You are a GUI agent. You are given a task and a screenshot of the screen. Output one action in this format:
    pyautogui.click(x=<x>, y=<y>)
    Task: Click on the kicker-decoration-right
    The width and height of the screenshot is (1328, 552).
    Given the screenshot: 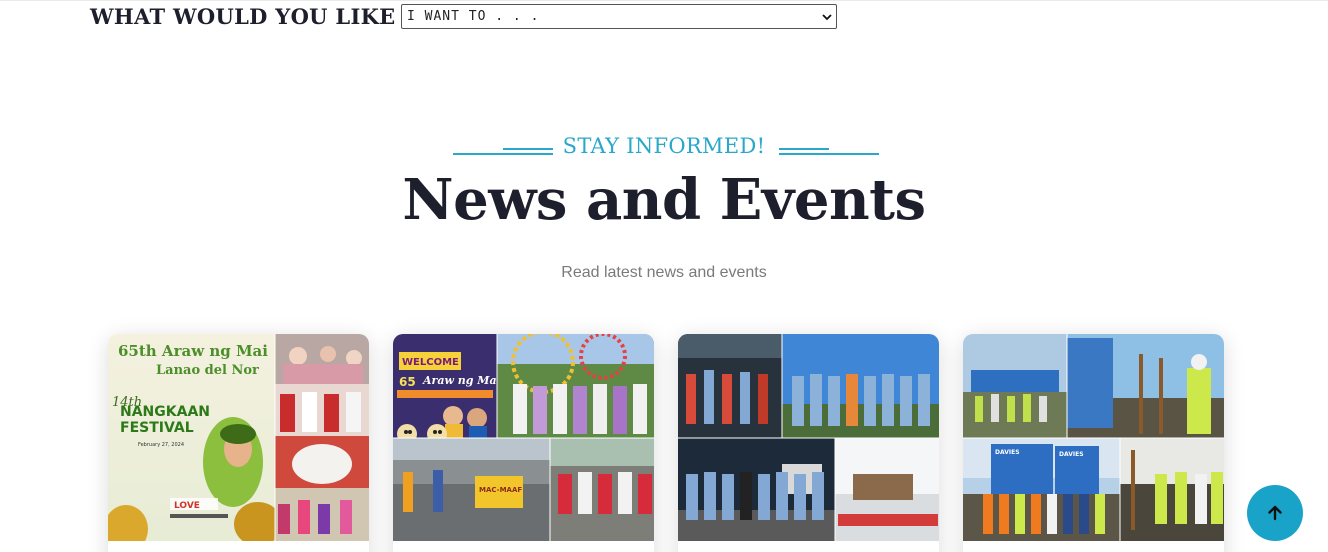 What is the action you would take?
    pyautogui.click(x=829, y=149)
    